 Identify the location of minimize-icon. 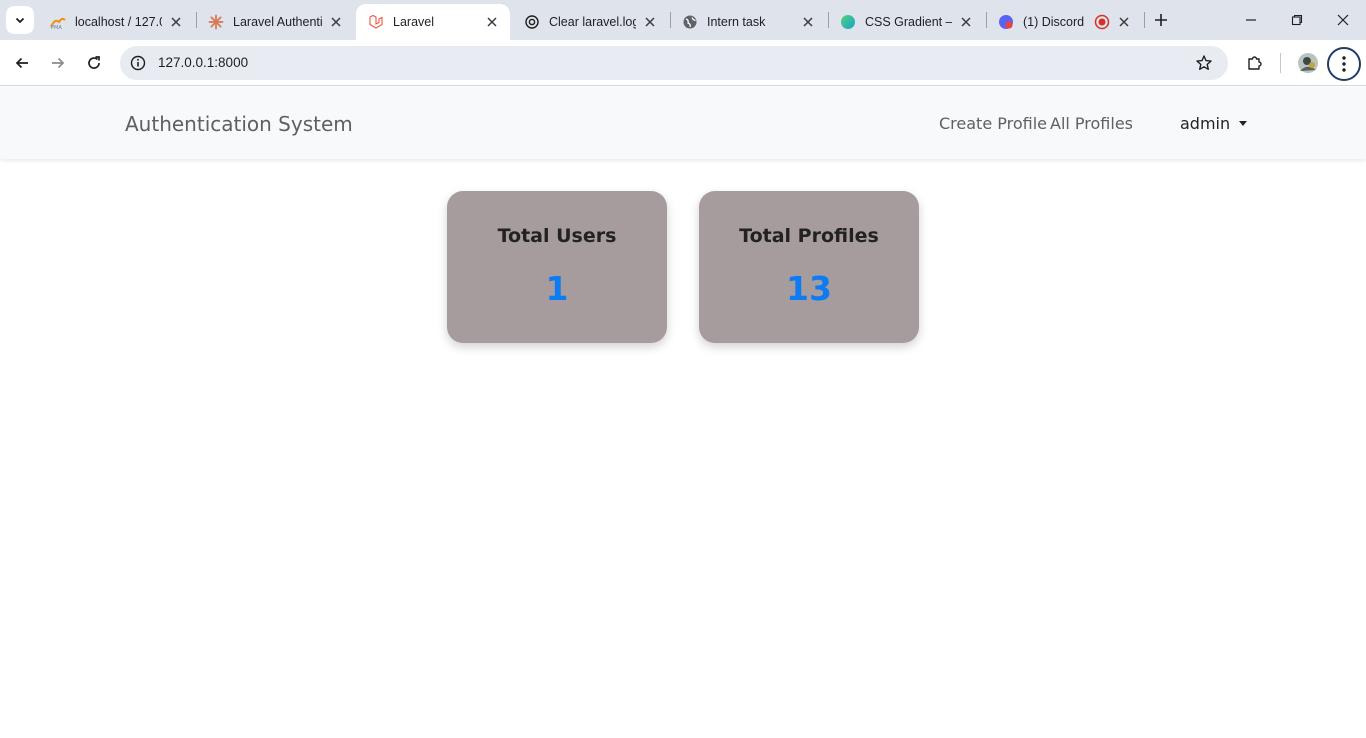
(1251, 20).